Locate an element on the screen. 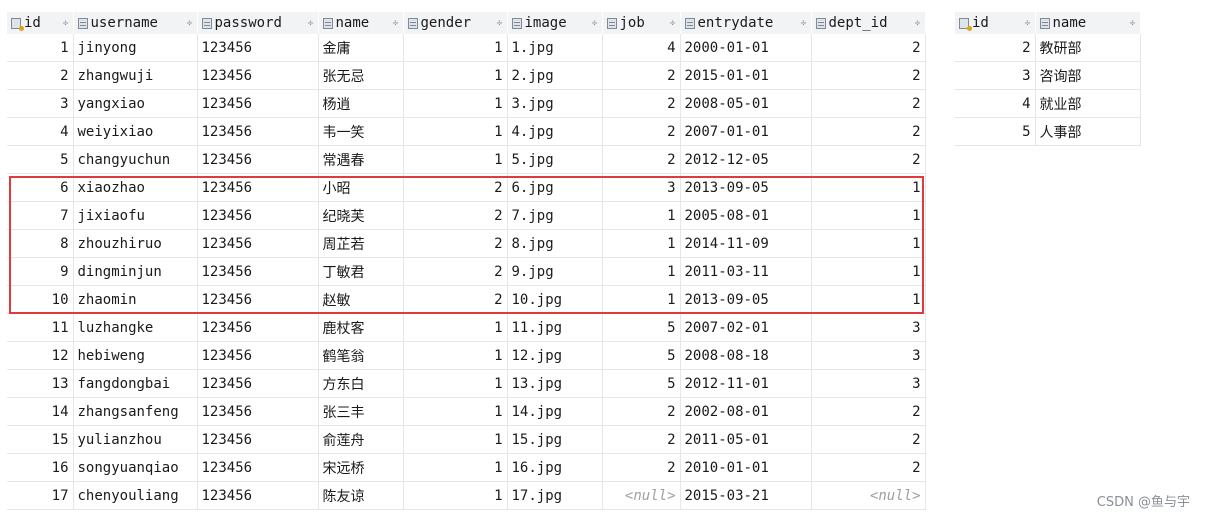  cell-username: songyuanqiao is located at coordinates (135, 467).